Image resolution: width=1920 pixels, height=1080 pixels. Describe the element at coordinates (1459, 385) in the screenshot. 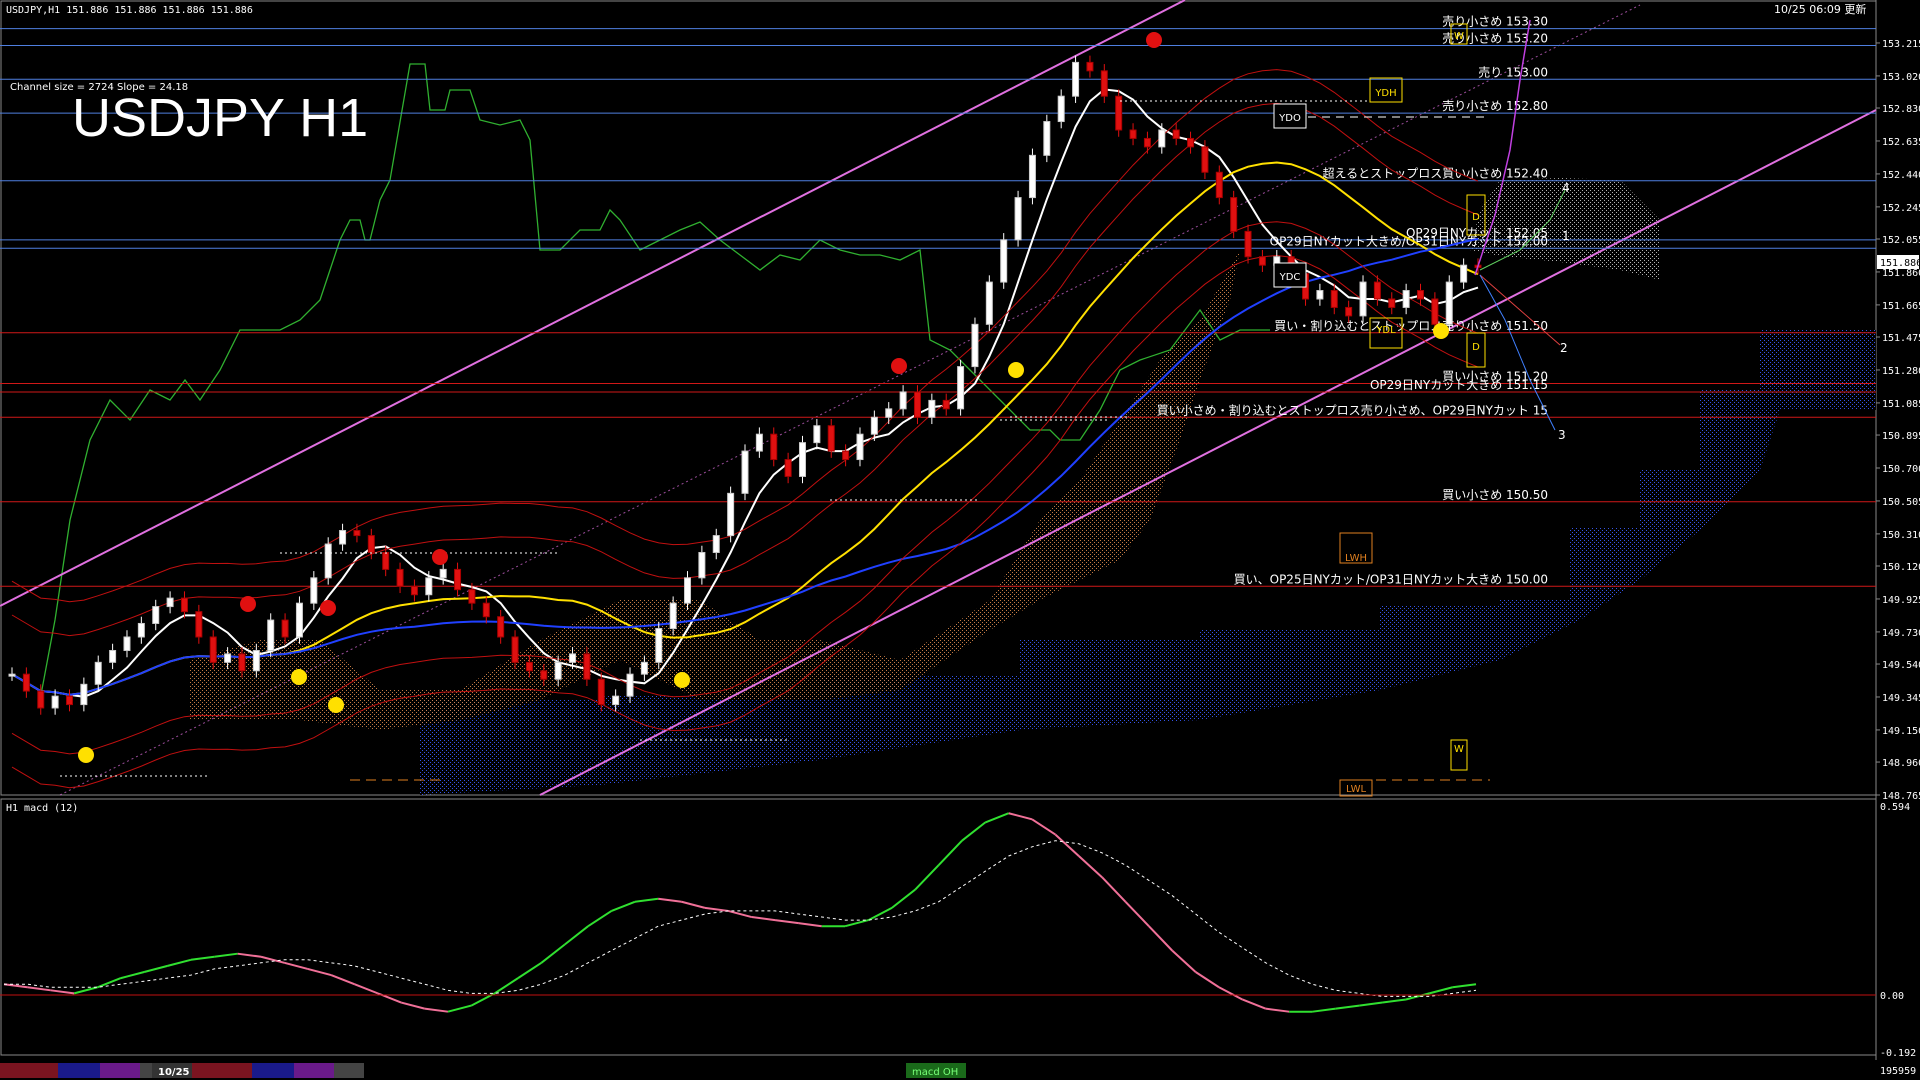

I see `level-label: OP29日NYカット大きめ 151.15` at that location.